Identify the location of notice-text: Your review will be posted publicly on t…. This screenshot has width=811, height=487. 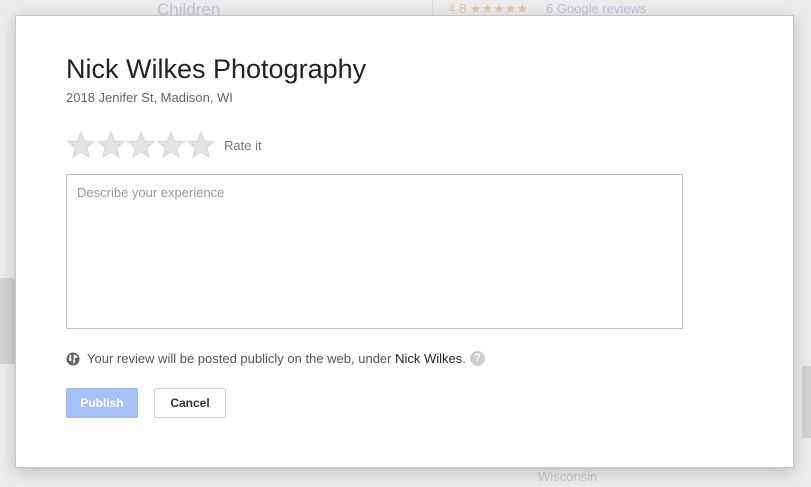
(239, 358).